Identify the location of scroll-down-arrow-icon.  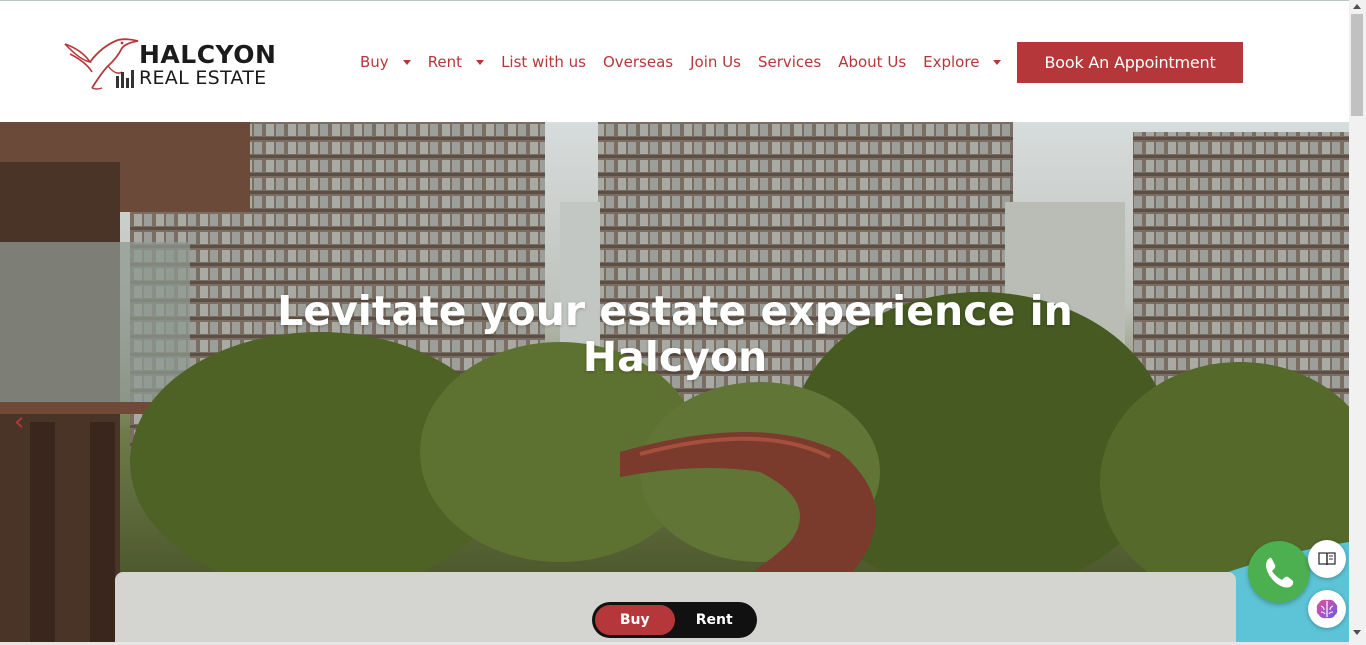
(1357, 632).